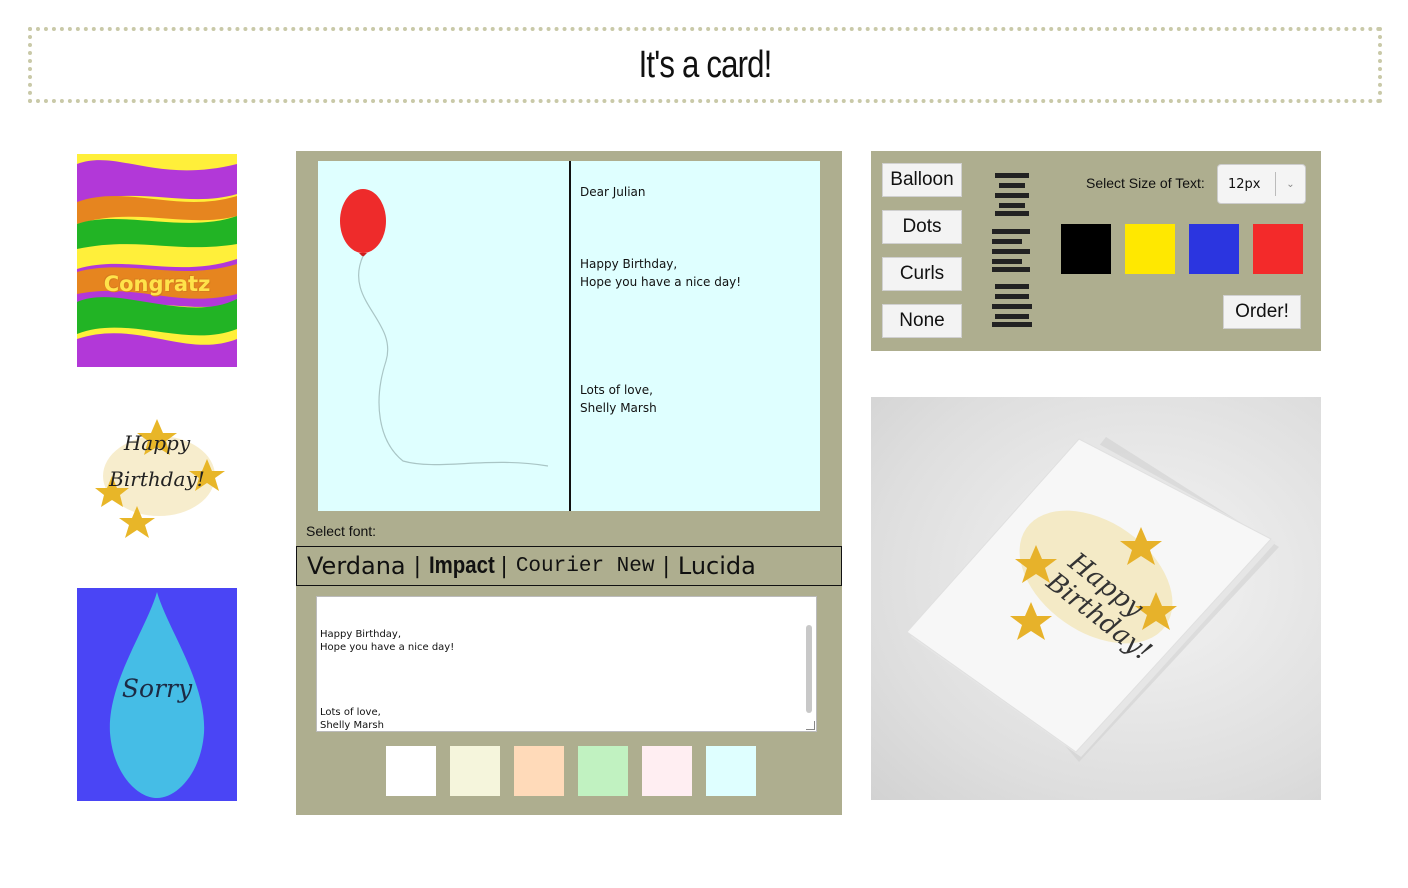 The image size is (1408, 888). I want to click on font-option-verdana: Verdana, so click(356, 566).